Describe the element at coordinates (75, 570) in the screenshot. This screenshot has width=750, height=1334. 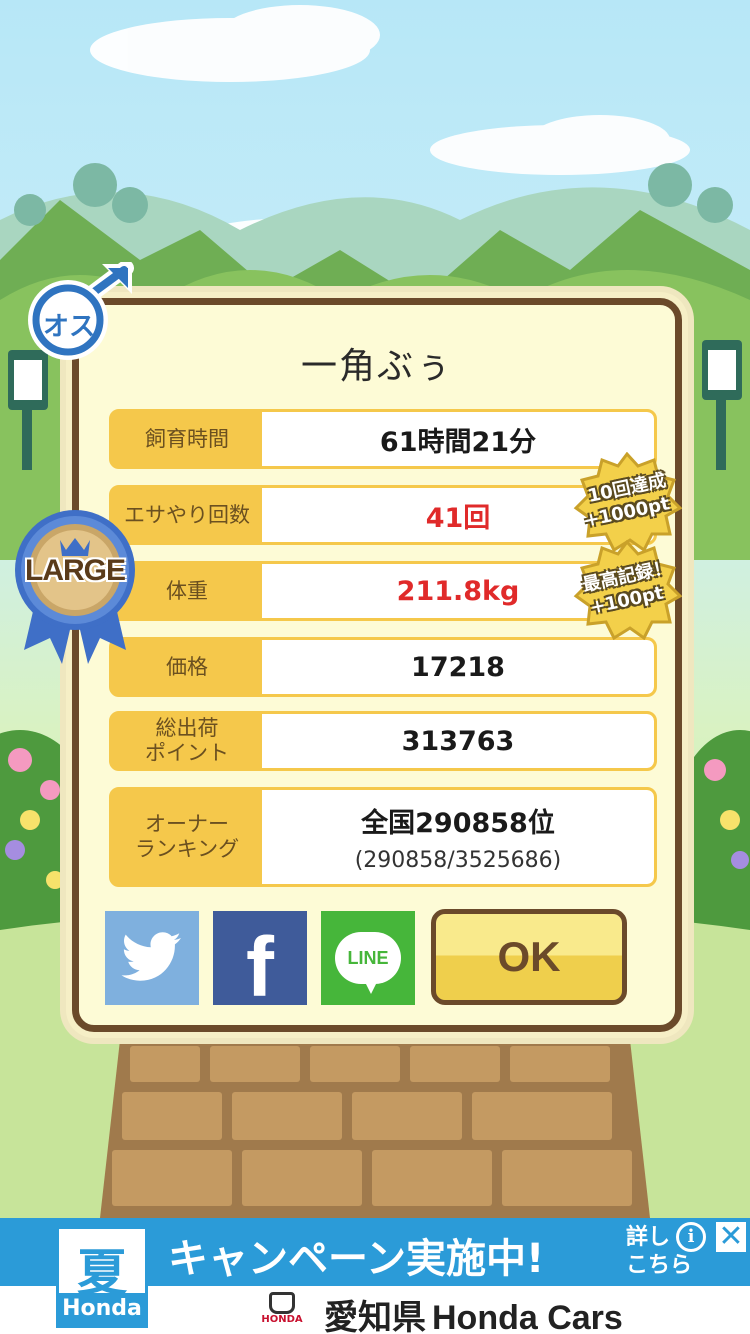
I see `ribbon-label: LARGE` at that location.